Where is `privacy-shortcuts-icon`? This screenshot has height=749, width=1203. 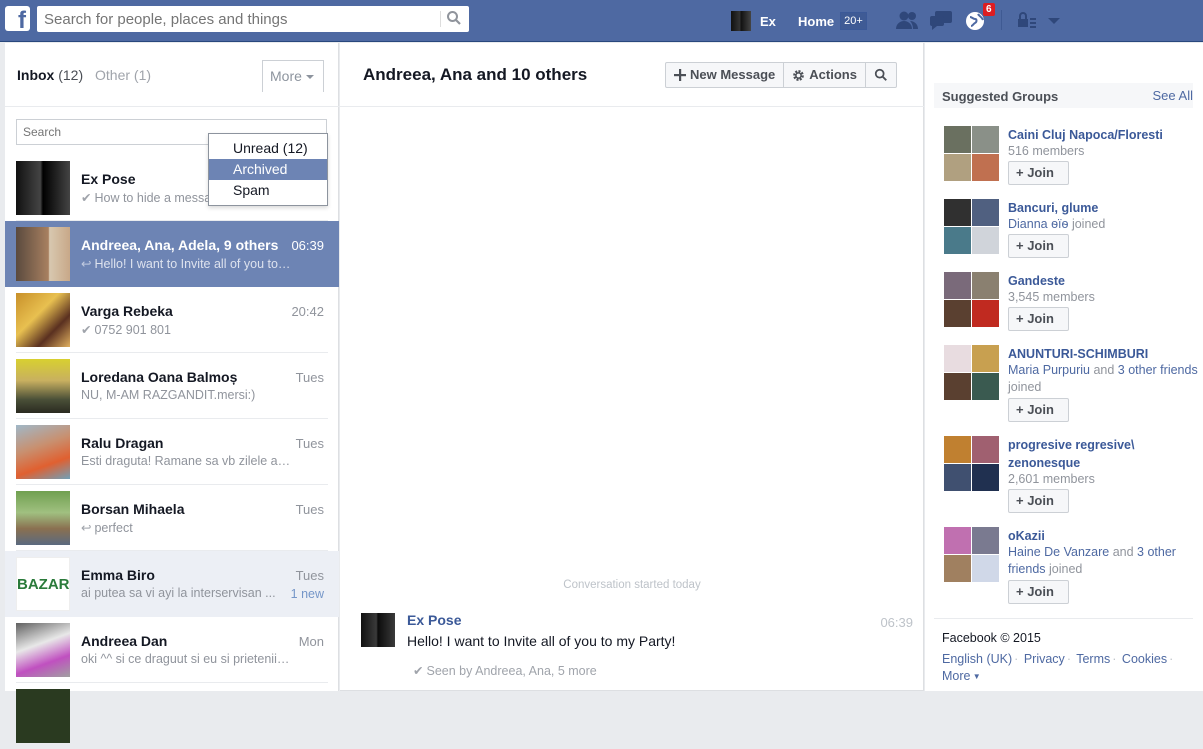
privacy-shortcuts-icon is located at coordinates (1028, 20).